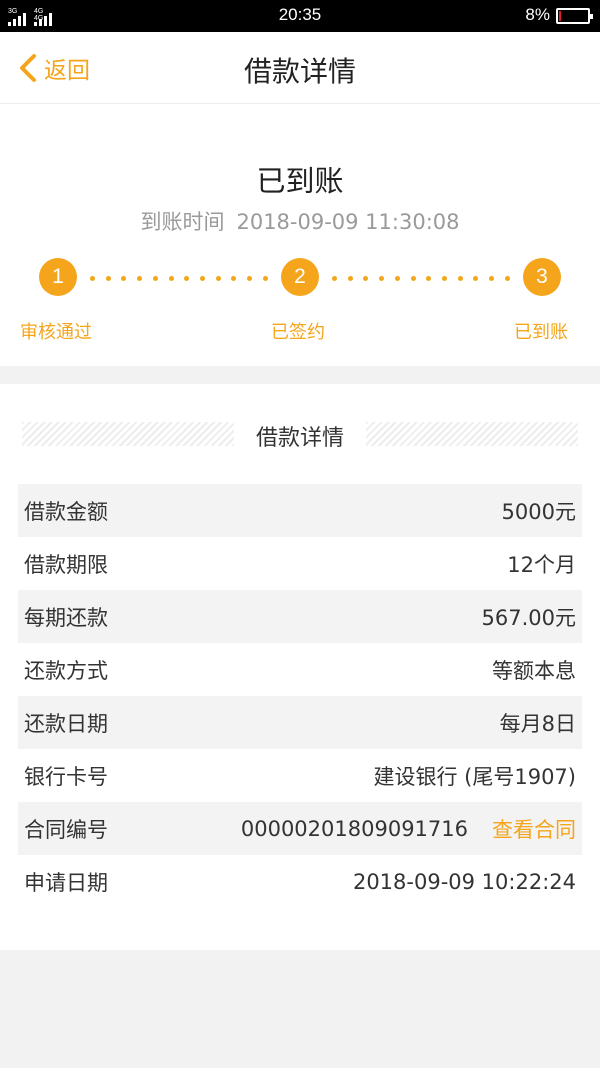 The height and width of the screenshot is (1068, 600). What do you see at coordinates (66, 670) in the screenshot?
I see `detail-label: 还款方式` at bounding box center [66, 670].